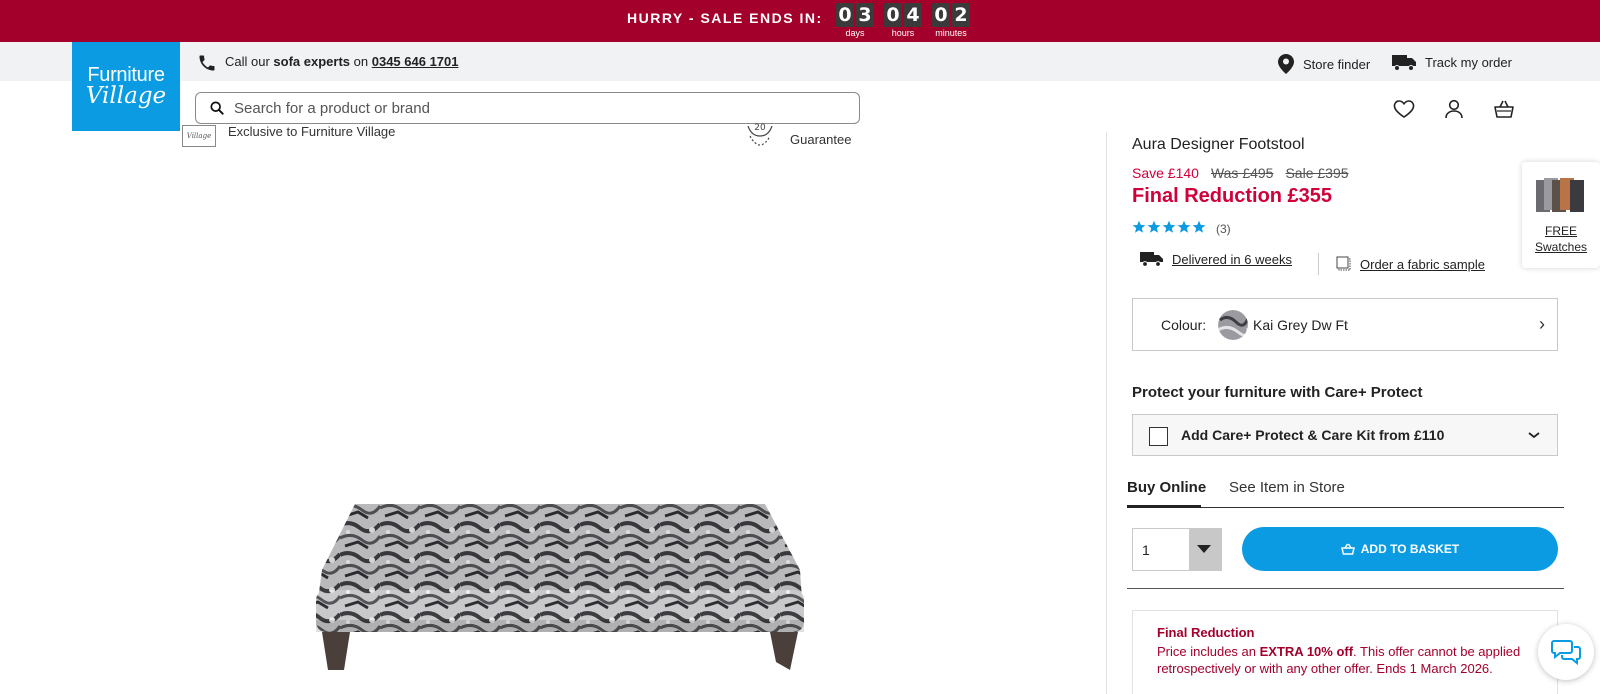  Describe the element at coordinates (534, 108) in the screenshot. I see `search-input` at that location.